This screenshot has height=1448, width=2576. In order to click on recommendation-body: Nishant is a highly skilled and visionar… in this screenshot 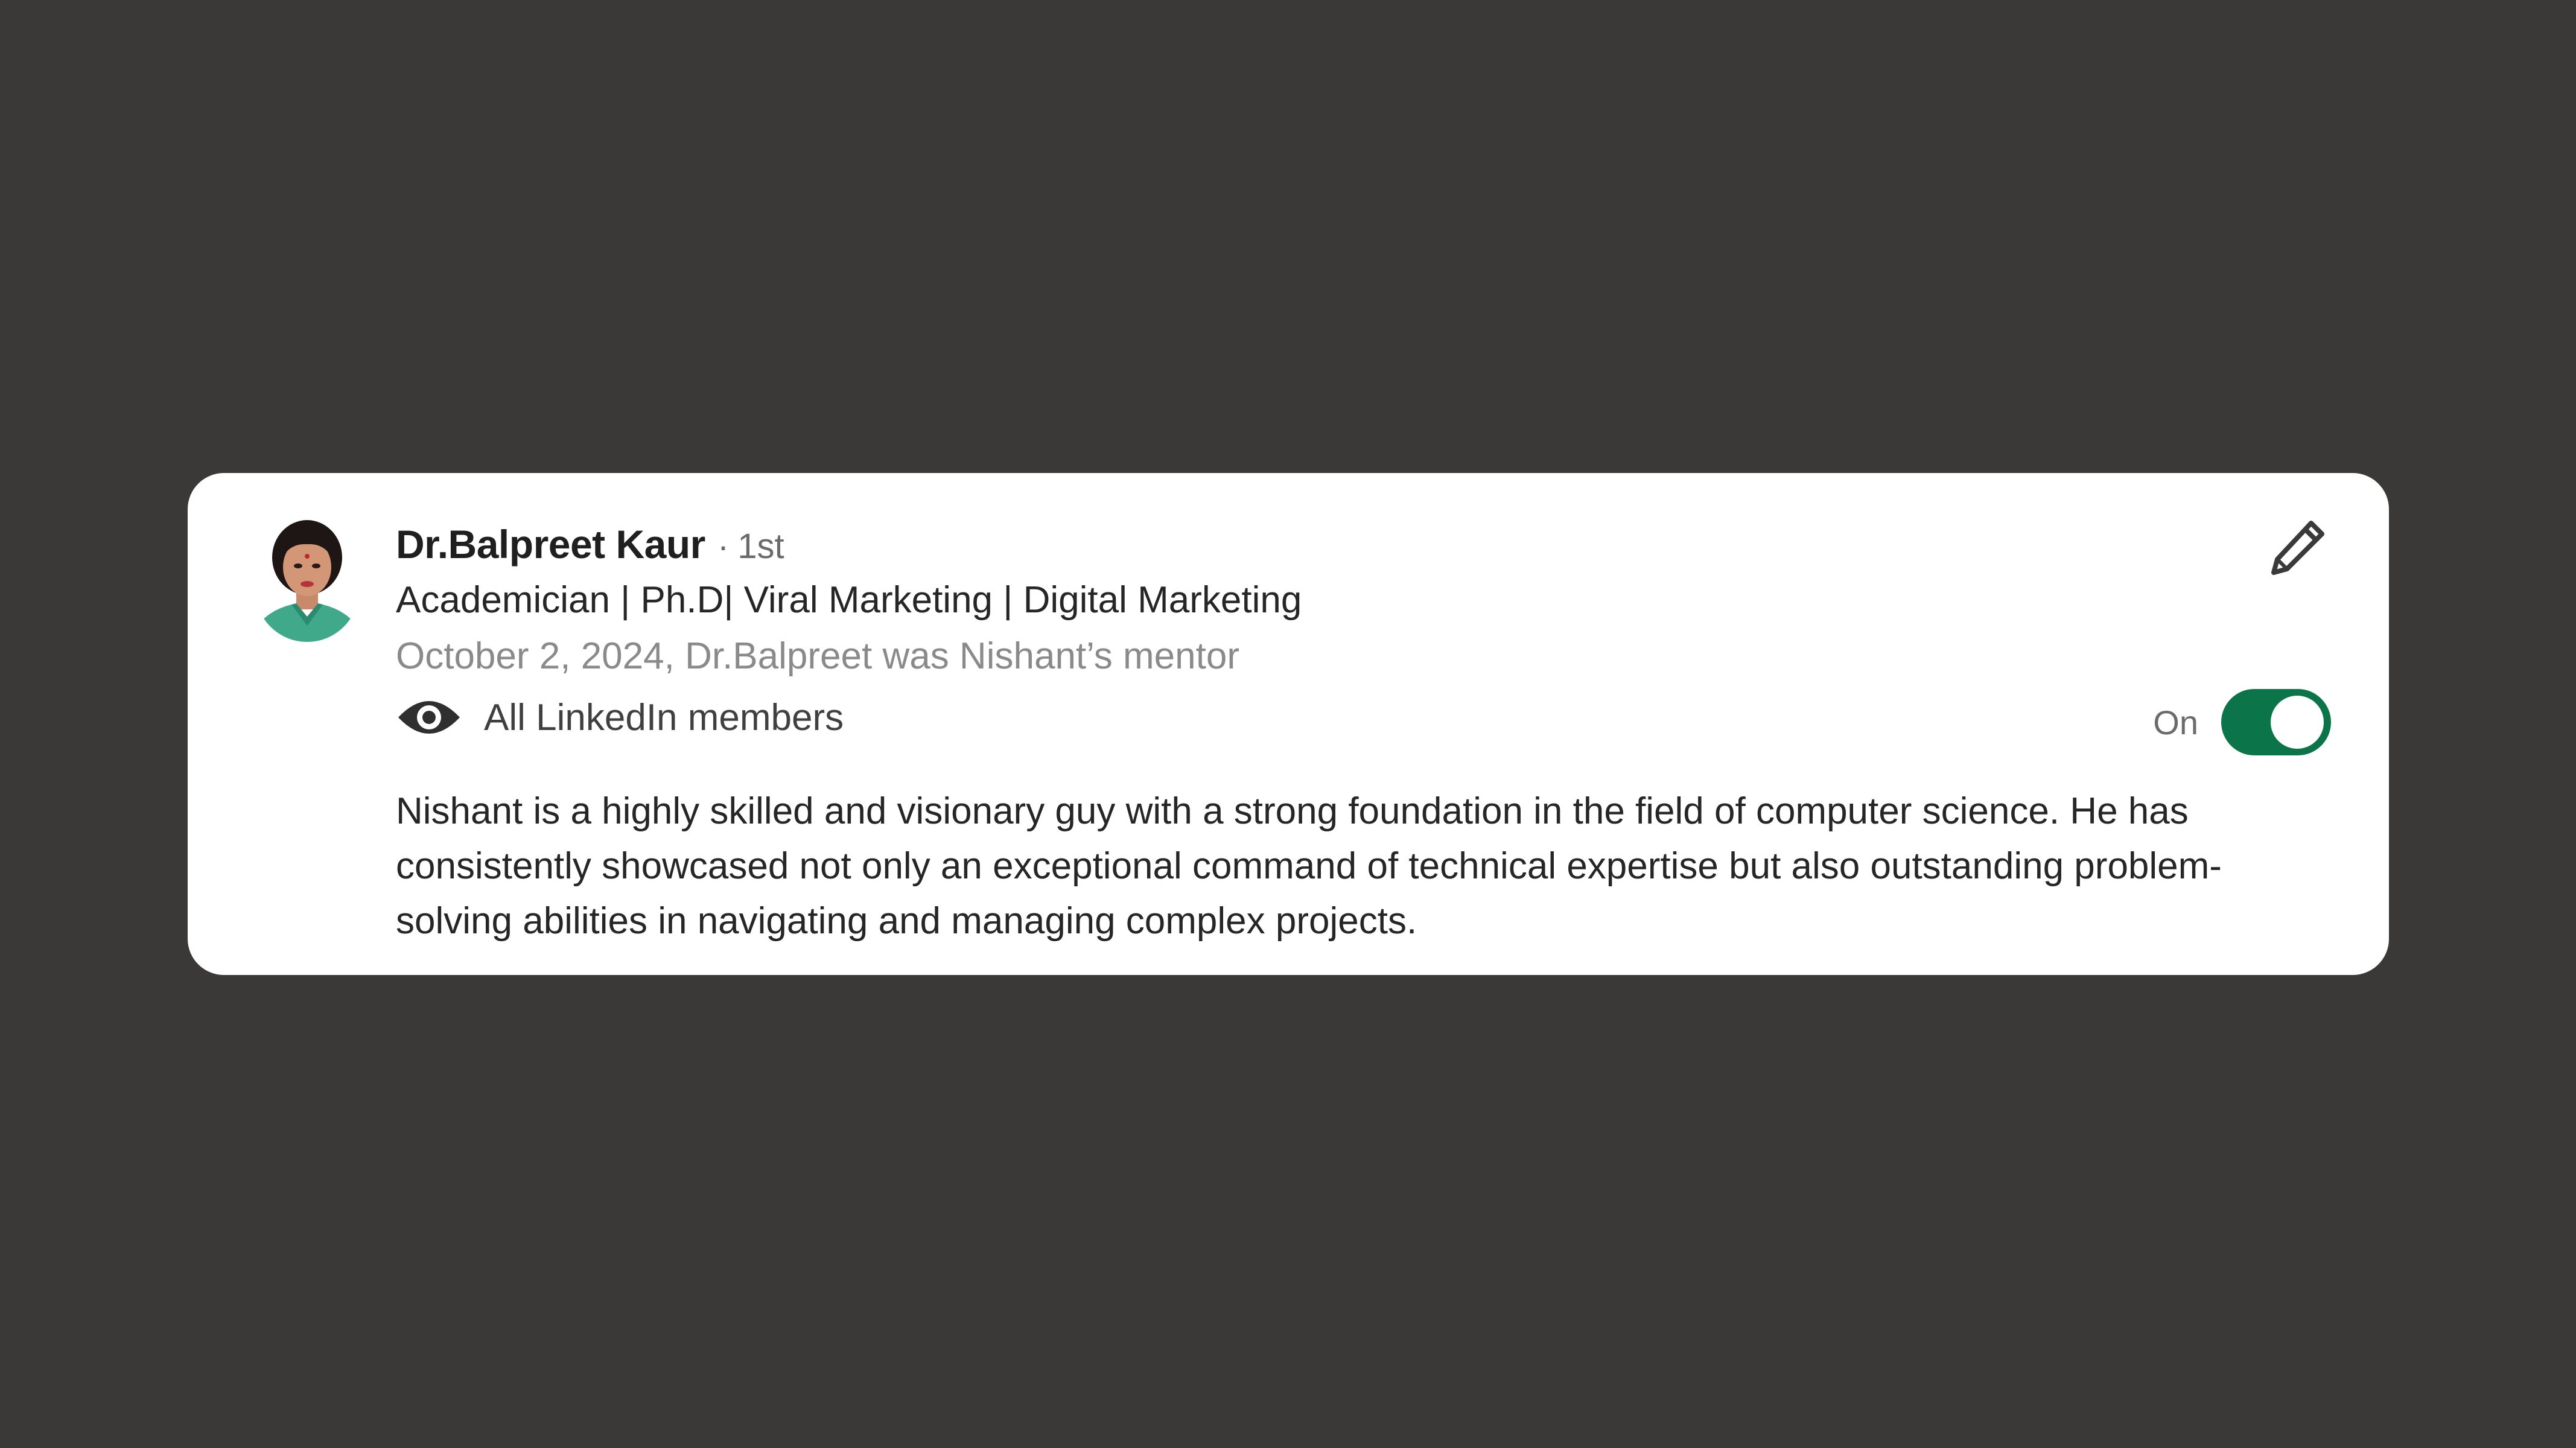, I will do `click(1309, 866)`.